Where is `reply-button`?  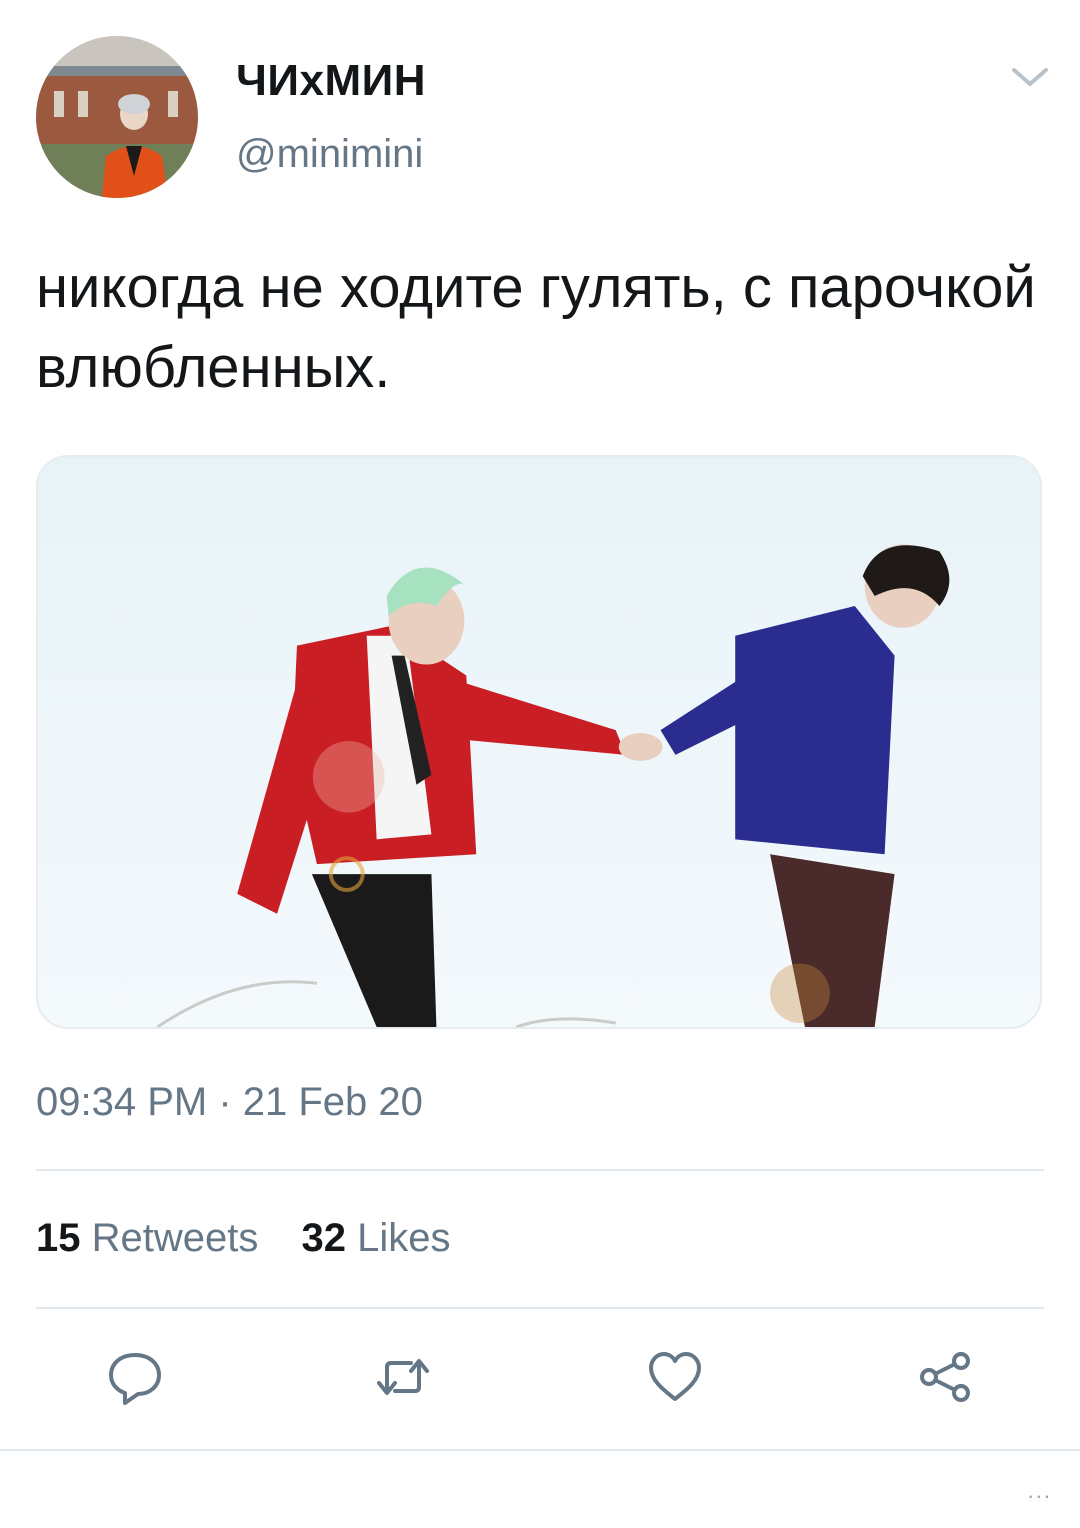 reply-button is located at coordinates (135, 1377).